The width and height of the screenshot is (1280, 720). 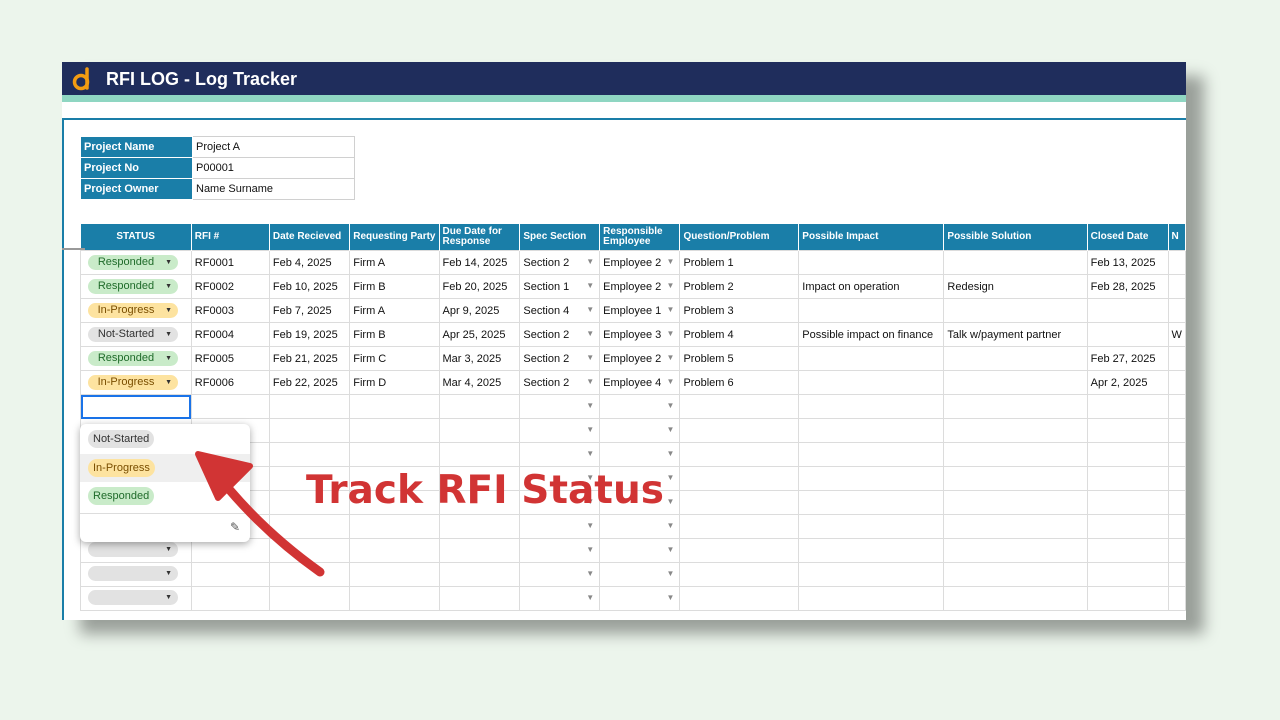 I want to click on due-date-cell: Mar 4, 2025, so click(x=479, y=382).